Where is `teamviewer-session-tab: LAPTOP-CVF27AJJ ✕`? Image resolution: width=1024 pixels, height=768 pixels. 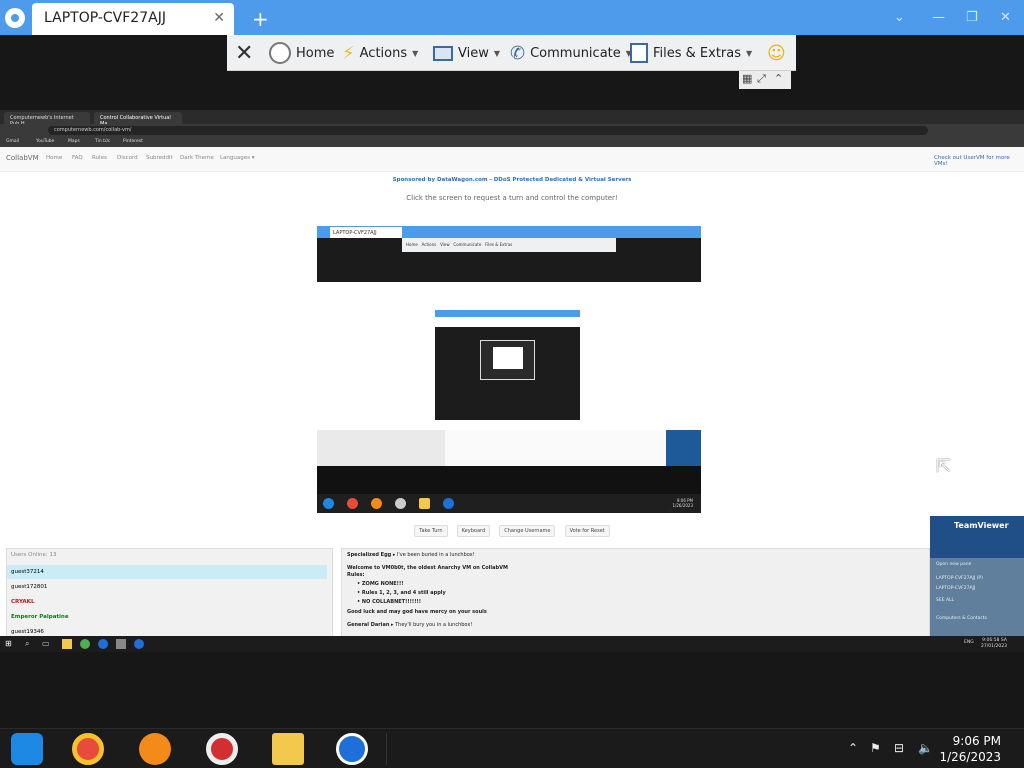 teamviewer-session-tab: LAPTOP-CVF27AJJ ✕ is located at coordinates (133, 19).